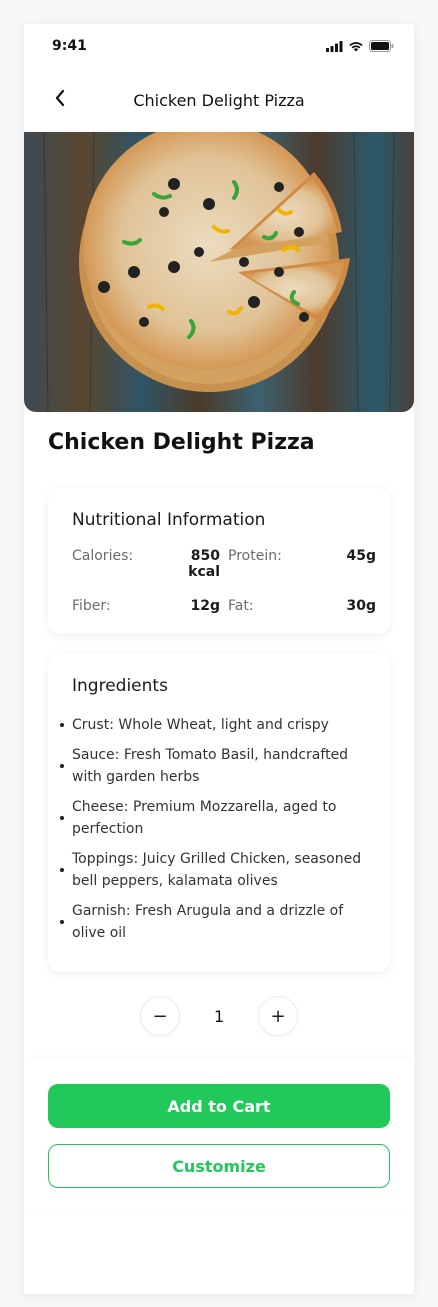 The width and height of the screenshot is (438, 1307). I want to click on nav-title: Chicken Delight Pizza, so click(219, 100).